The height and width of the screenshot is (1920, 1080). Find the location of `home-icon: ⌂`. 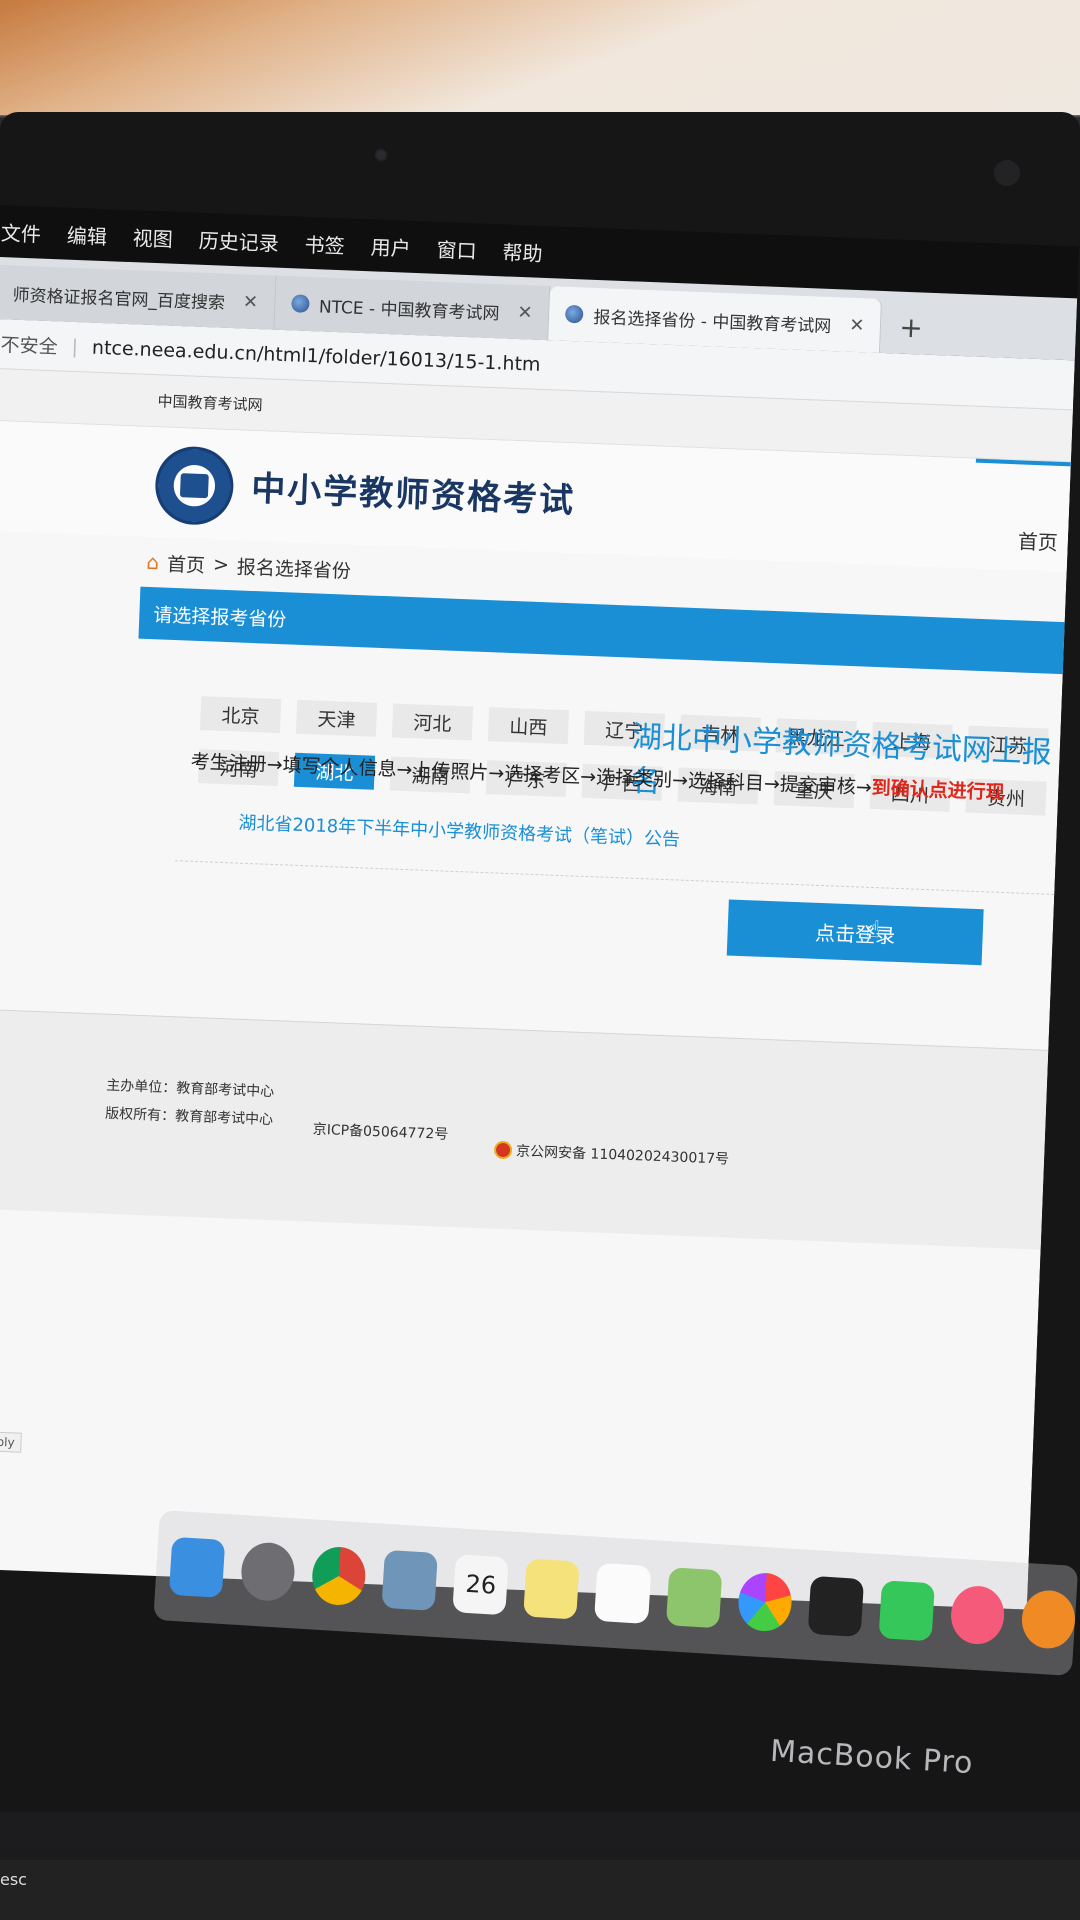

home-icon: ⌂ is located at coordinates (153, 562).